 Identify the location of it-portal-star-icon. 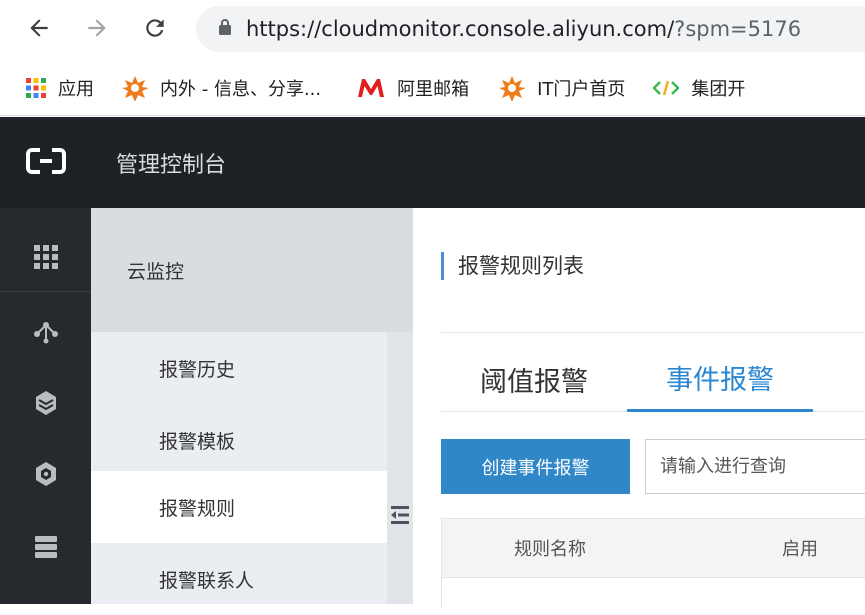
(512, 88).